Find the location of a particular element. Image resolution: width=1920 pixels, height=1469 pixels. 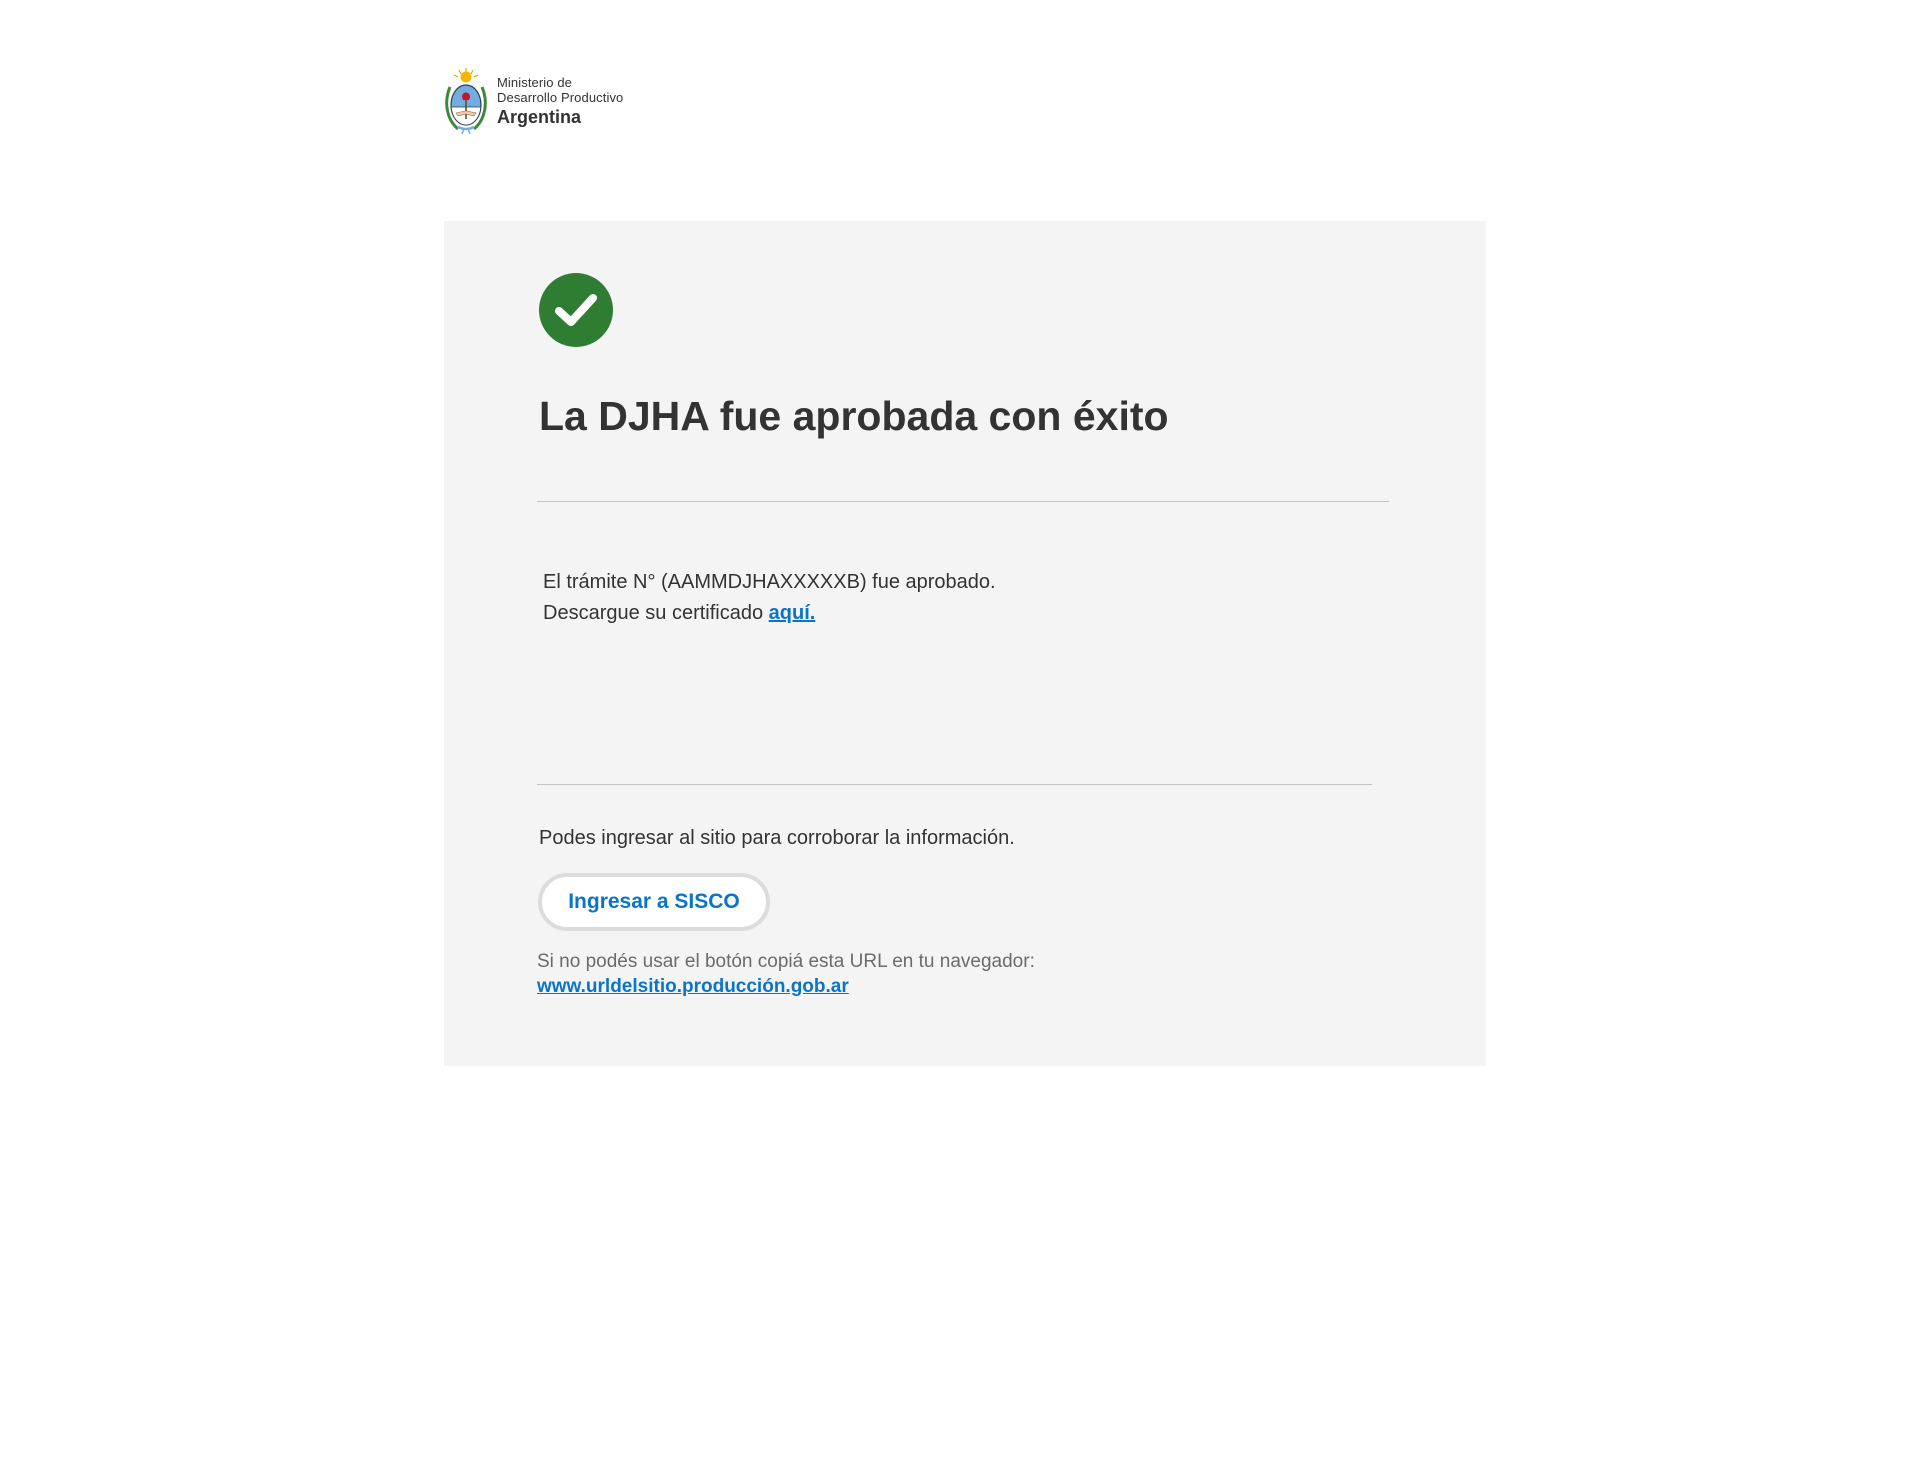

logo-line-ministry: Ministerio de is located at coordinates (534, 82).